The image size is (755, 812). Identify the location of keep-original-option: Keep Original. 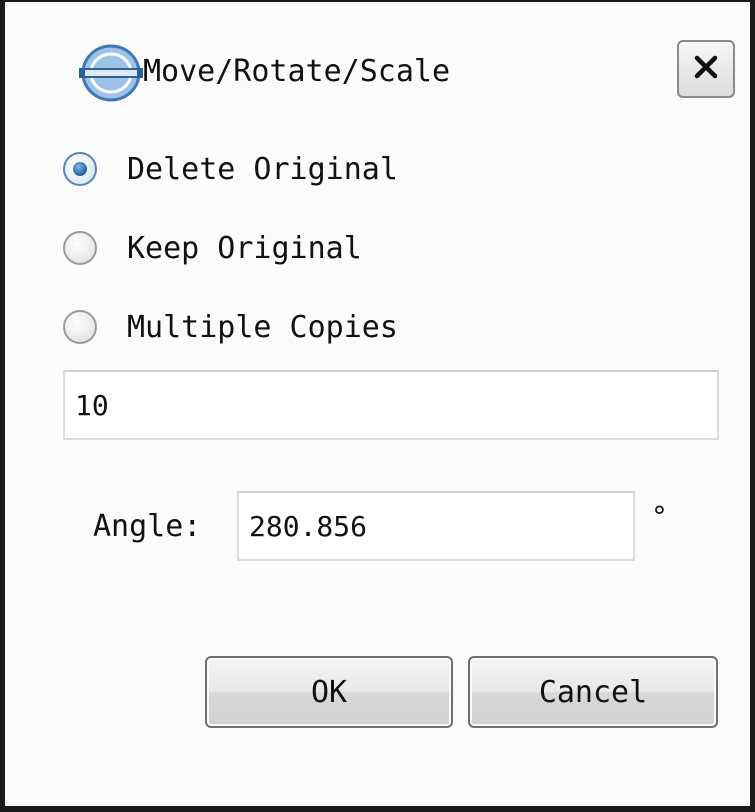
(212, 248).